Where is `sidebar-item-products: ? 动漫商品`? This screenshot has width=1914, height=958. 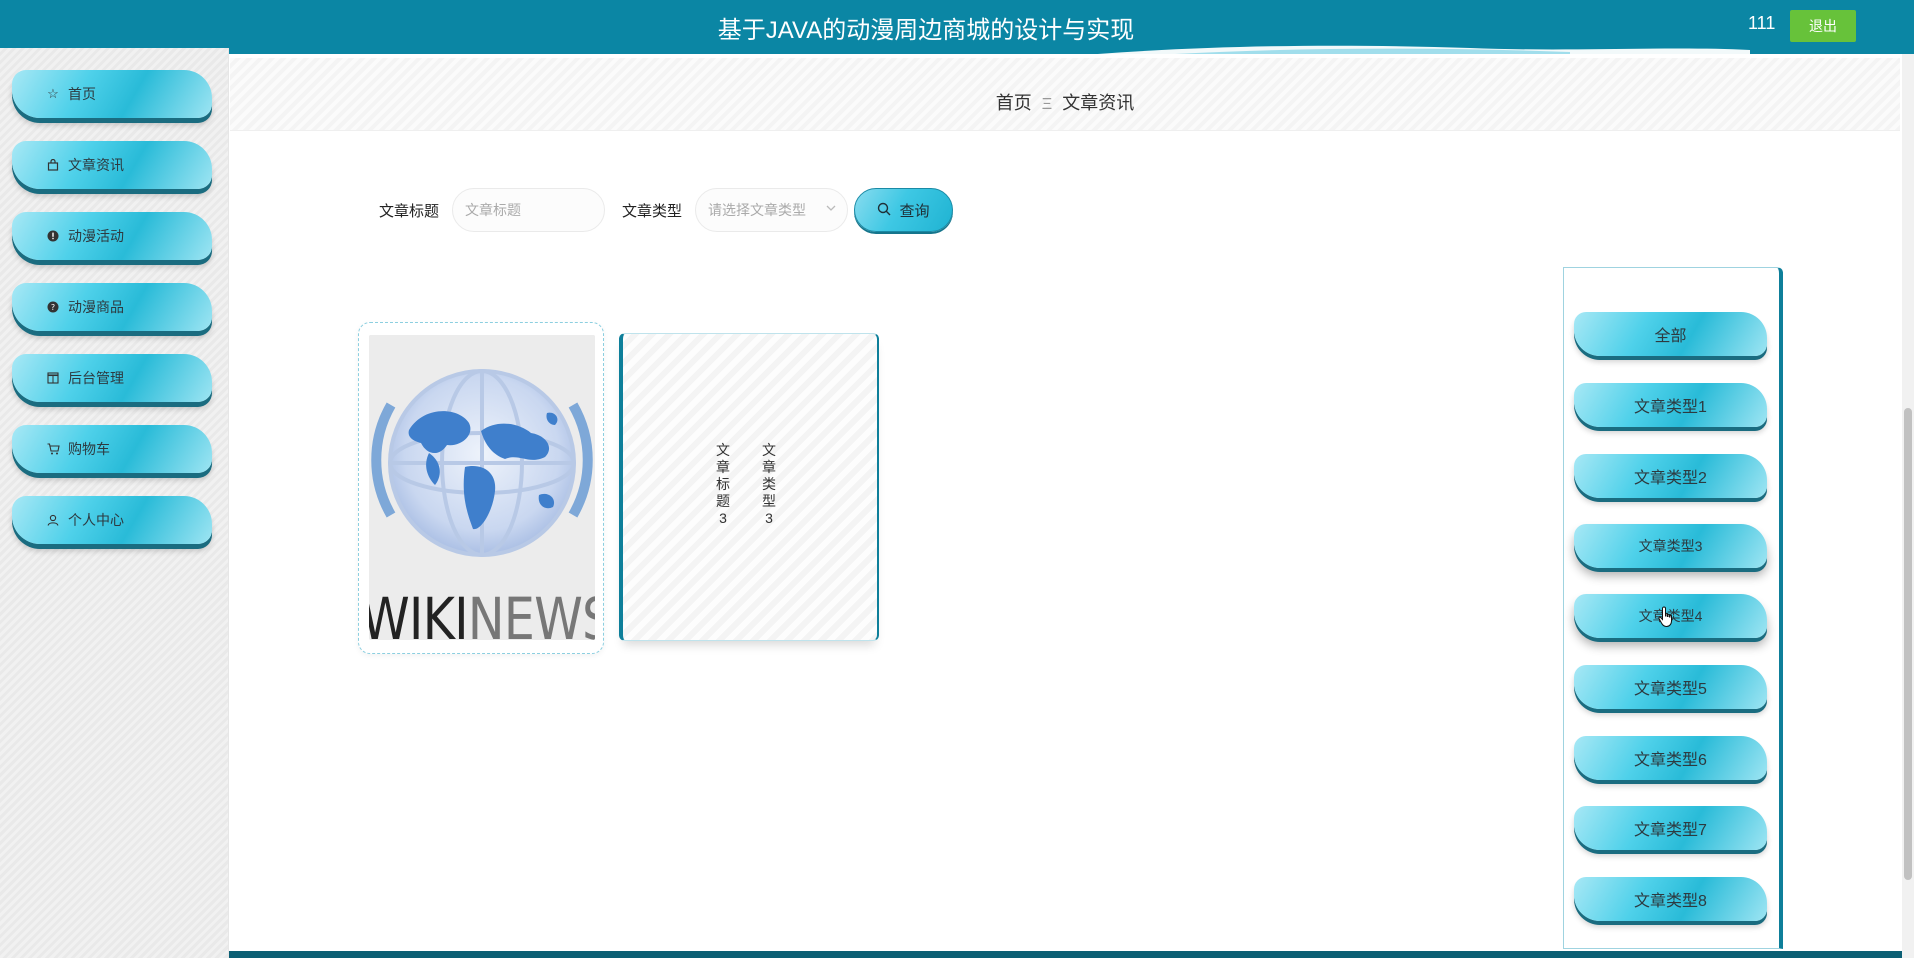 sidebar-item-products: ? 动漫商品 is located at coordinates (112, 307).